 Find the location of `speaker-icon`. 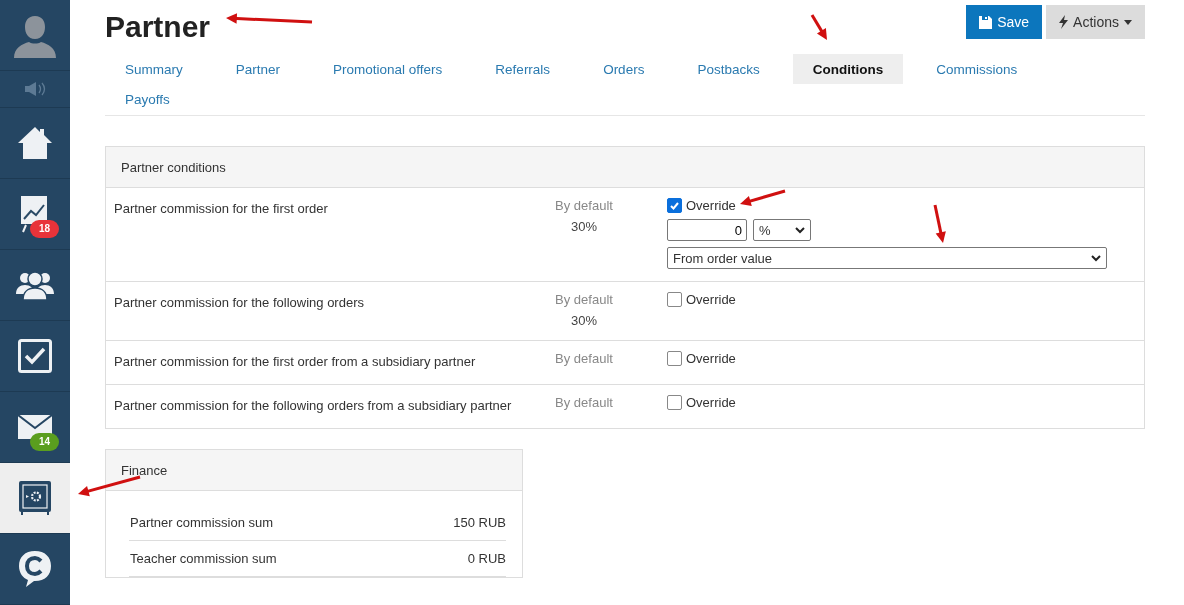

speaker-icon is located at coordinates (35, 89).